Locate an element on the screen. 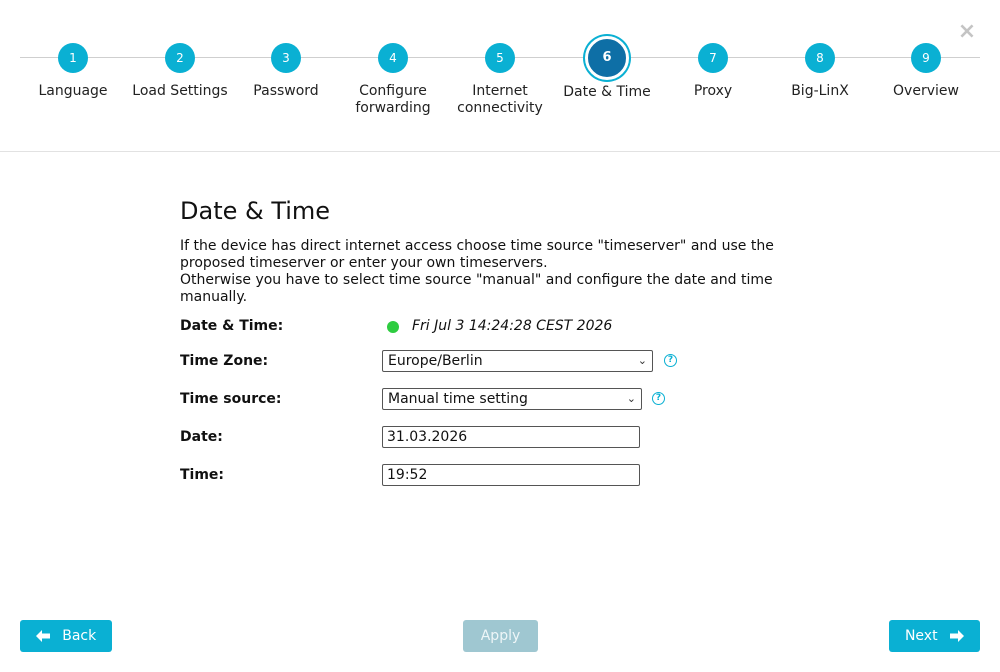  timesource-select: Manual time setting ⌄ is located at coordinates (512, 399).